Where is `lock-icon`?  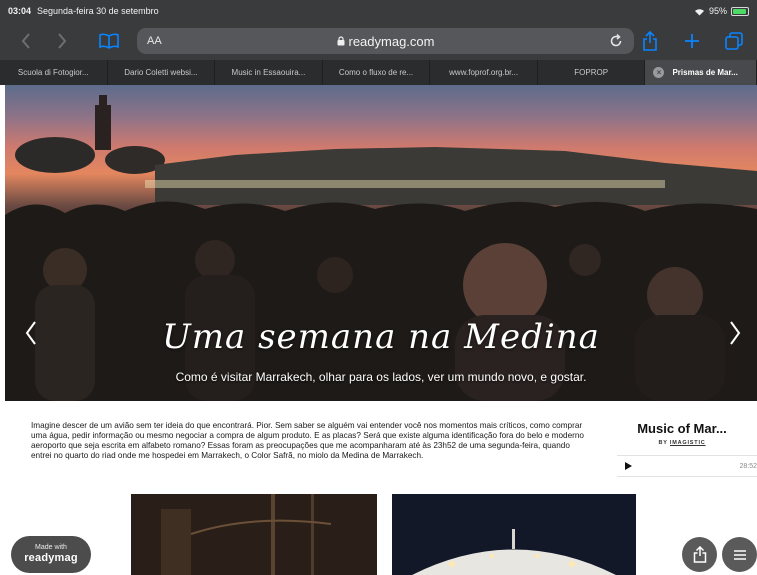 lock-icon is located at coordinates (340, 41).